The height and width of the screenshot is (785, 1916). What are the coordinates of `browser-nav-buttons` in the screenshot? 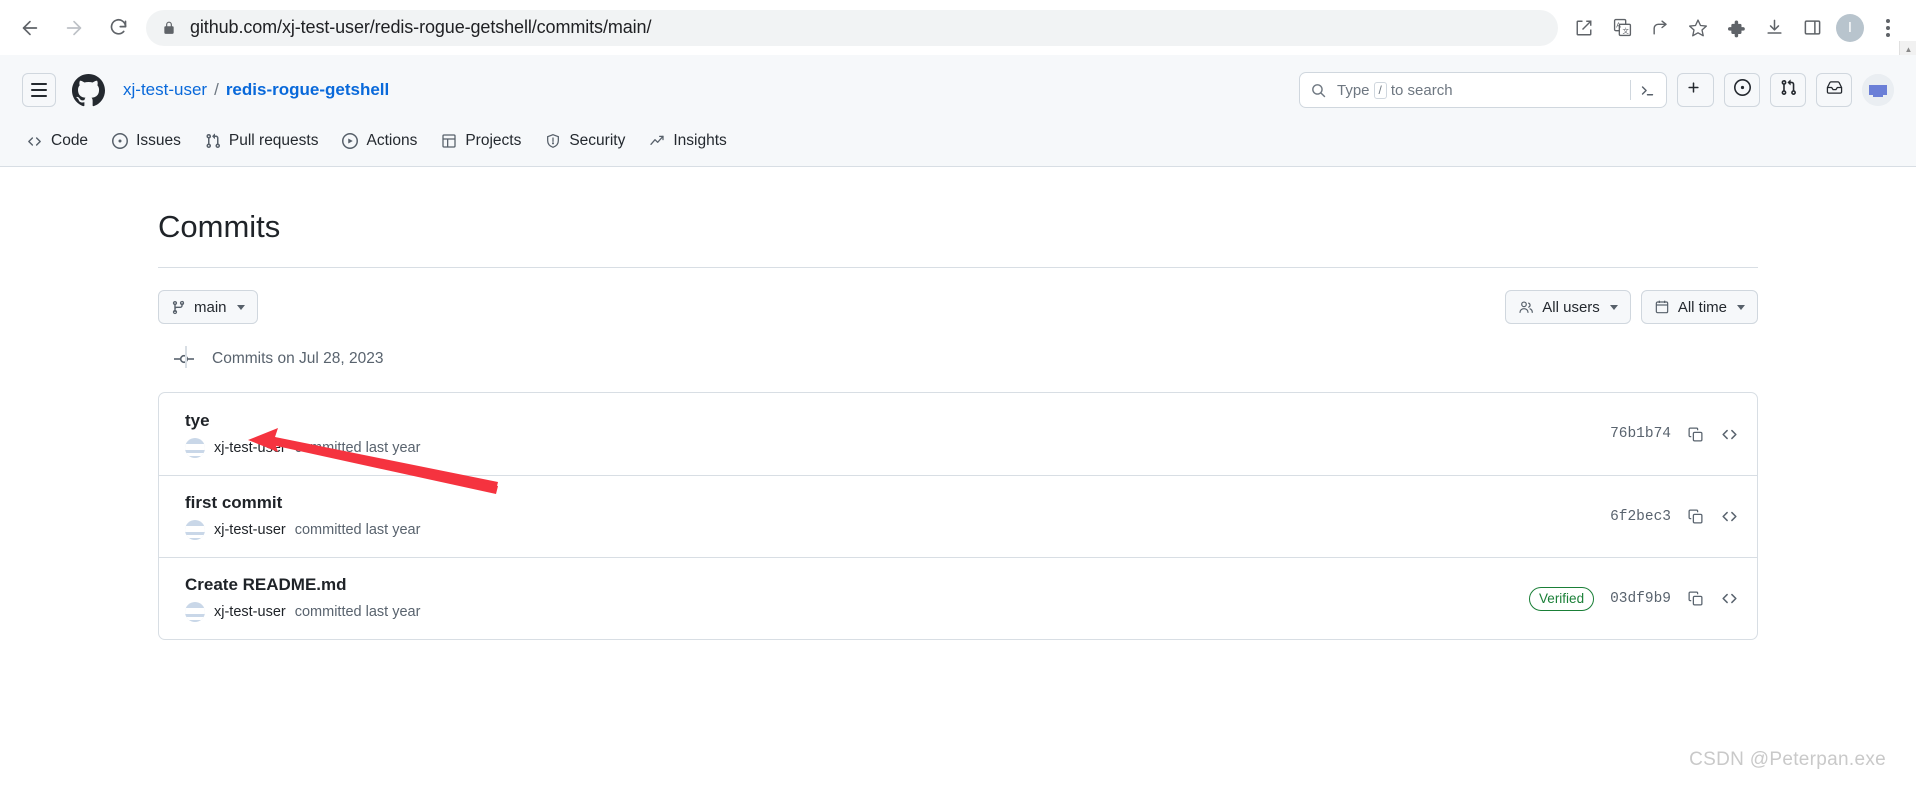 It's located at (74, 28).